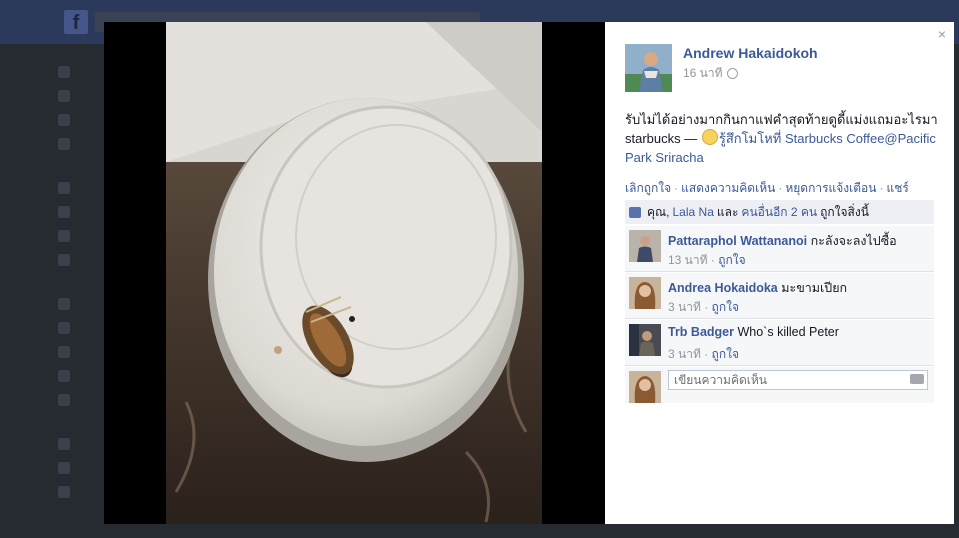  What do you see at coordinates (750, 53) in the screenshot?
I see `author-name: Andrew Hakaidokoh` at bounding box center [750, 53].